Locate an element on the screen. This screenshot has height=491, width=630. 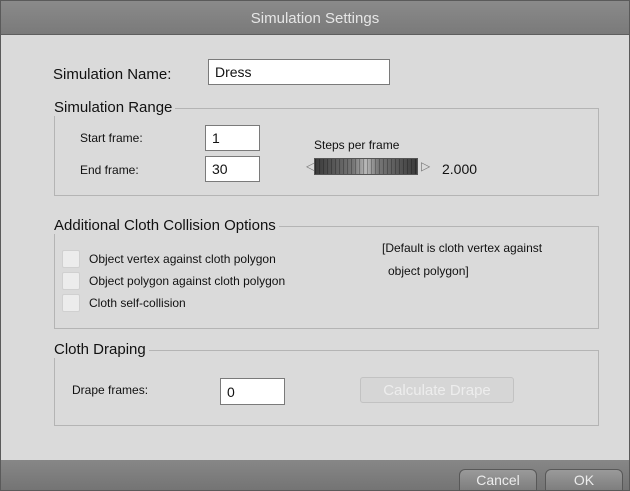
calculate-drape-button: Calculate Drape is located at coordinates (437, 390).